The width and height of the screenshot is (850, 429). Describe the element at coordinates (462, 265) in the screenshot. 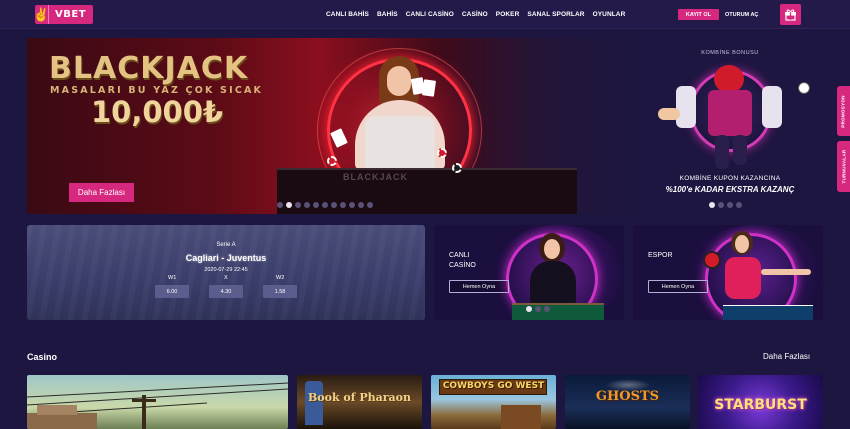

I see `card-title-line2: CASİNO` at that location.